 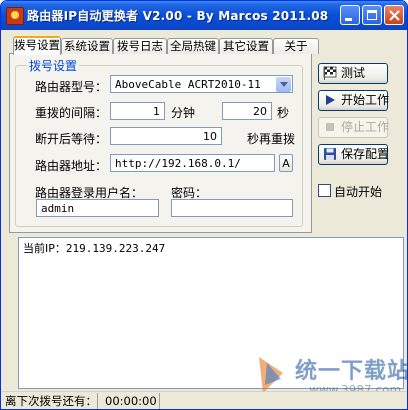 What do you see at coordinates (283, 113) in the screenshot?
I see `seconds-unit-label: 秒` at bounding box center [283, 113].